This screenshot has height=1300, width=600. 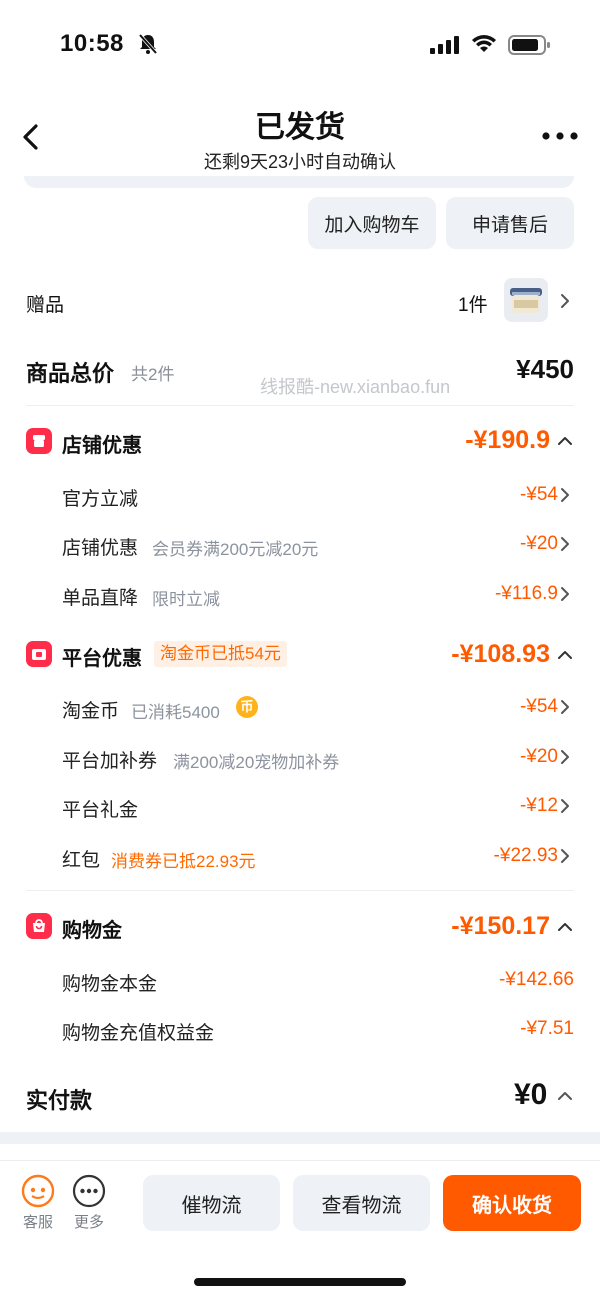 I want to click on platform-discount-title: 平台优惠, so click(x=102, y=659).